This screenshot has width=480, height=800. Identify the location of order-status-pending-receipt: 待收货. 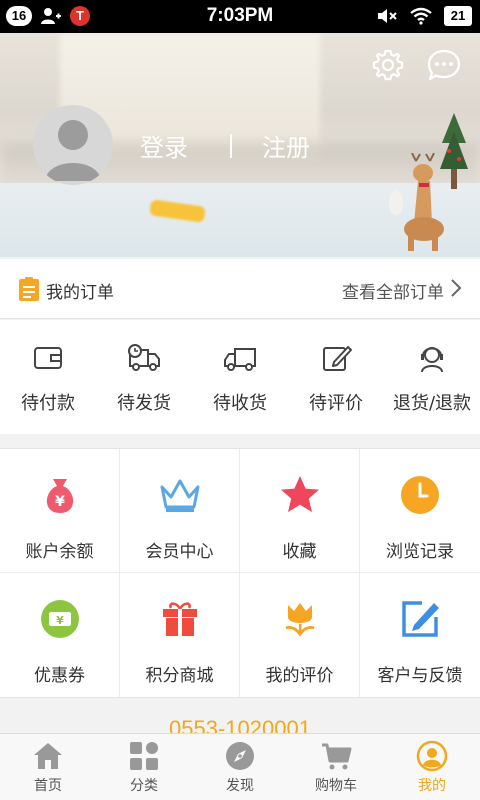
(240, 377).